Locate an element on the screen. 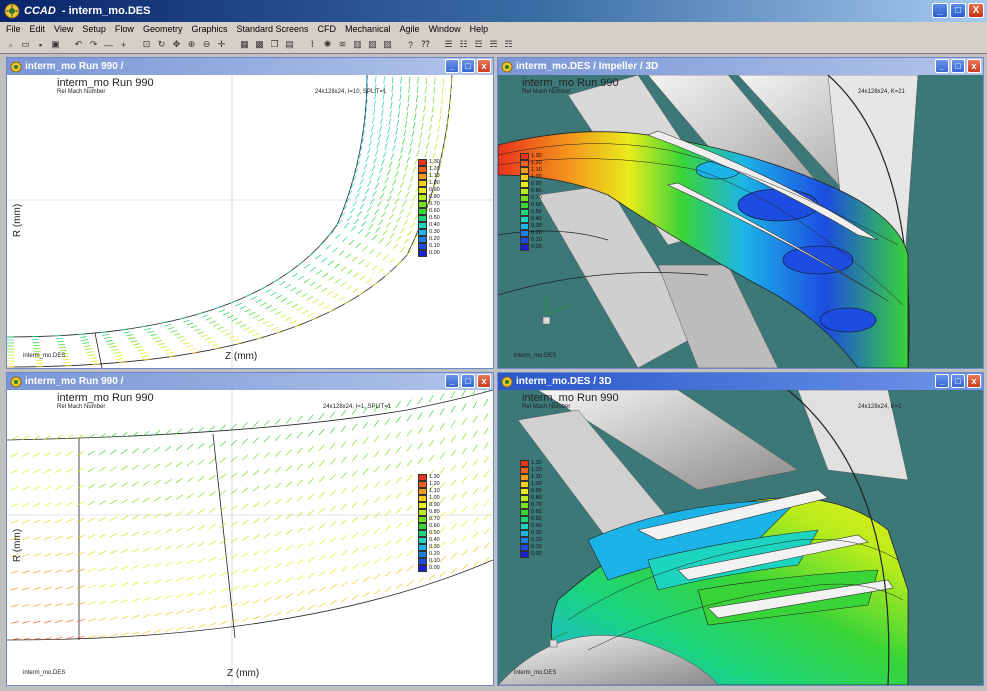 The height and width of the screenshot is (691, 987). menu-standard-screens: Standard Screens is located at coordinates (272, 29).